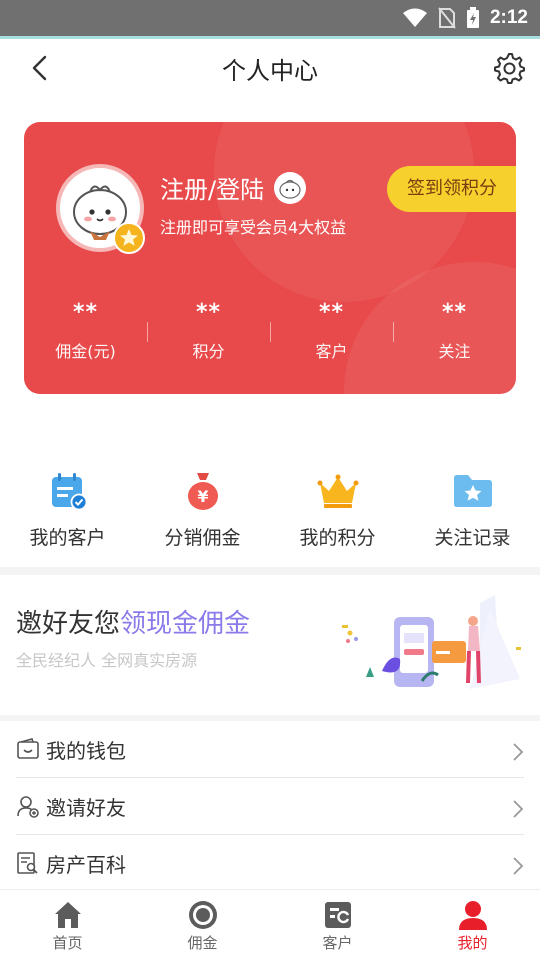 This screenshot has height=960, width=540. What do you see at coordinates (67, 943) in the screenshot?
I see `tab-label: 首页` at bounding box center [67, 943].